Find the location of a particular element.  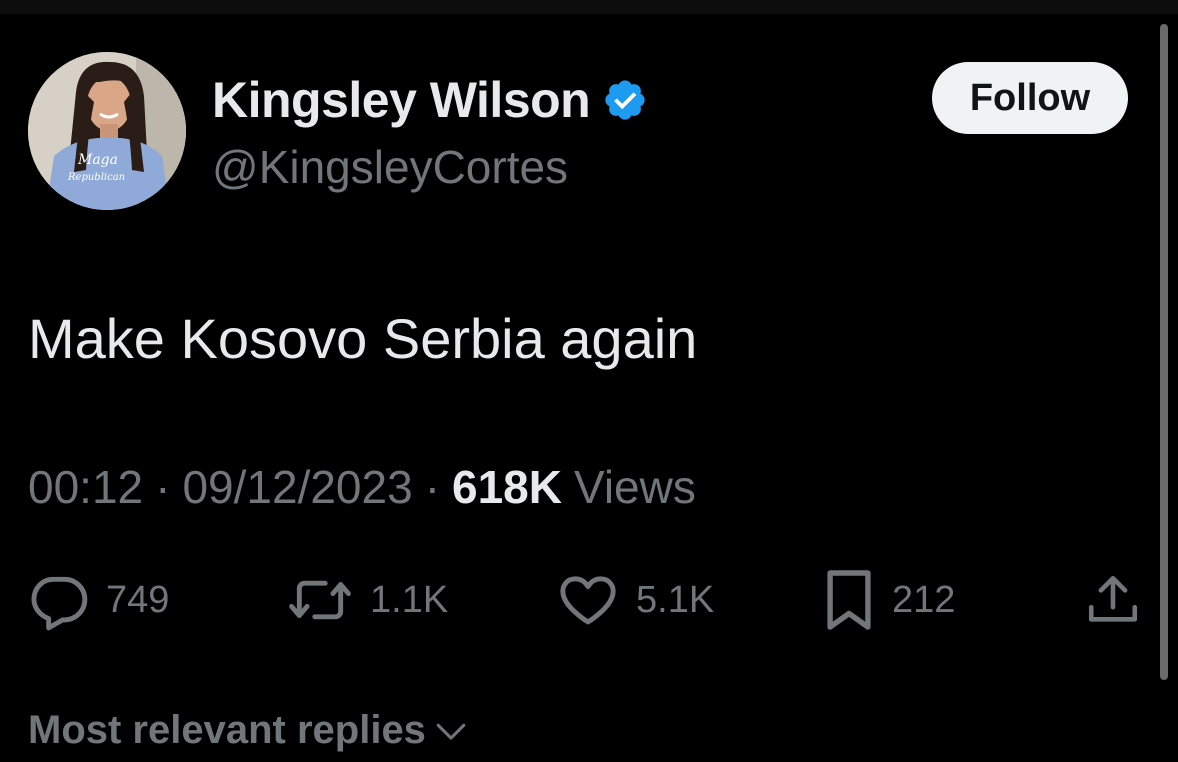

avatar-shirt-text-bottom: Republican is located at coordinates (96, 177).